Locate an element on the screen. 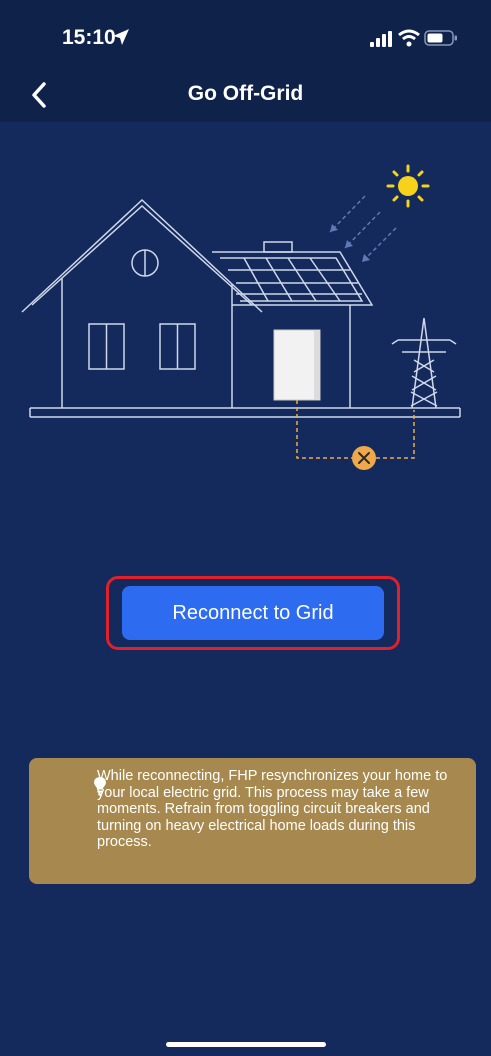 This screenshot has height=1056, width=491. home-indicator is located at coordinates (246, 1044).